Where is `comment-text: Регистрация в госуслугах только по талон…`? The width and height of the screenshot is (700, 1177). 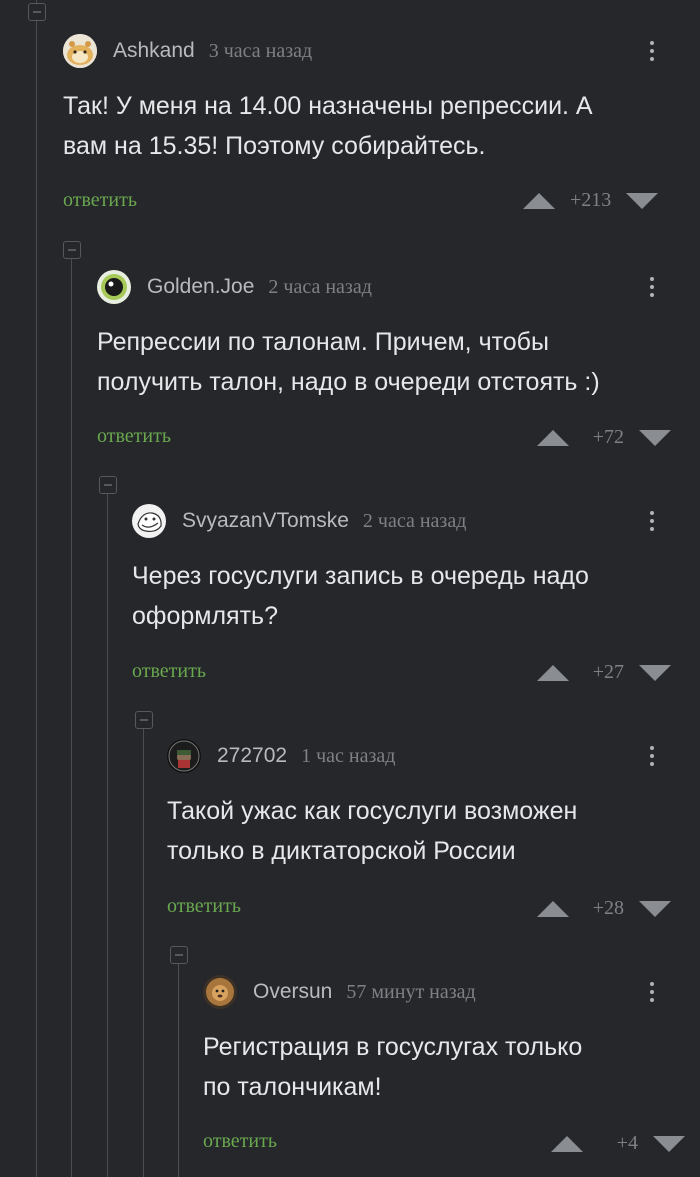 comment-text: Регистрация в госуслугах только по талон… is located at coordinates (393, 1067).